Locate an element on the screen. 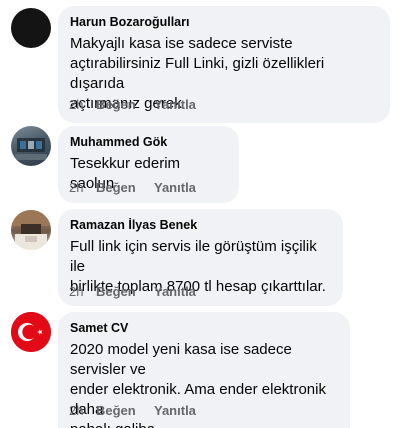 Image resolution: width=400 pixels, height=428 pixels. comment-author: Ramazan İlyas Benek is located at coordinates (200, 225).